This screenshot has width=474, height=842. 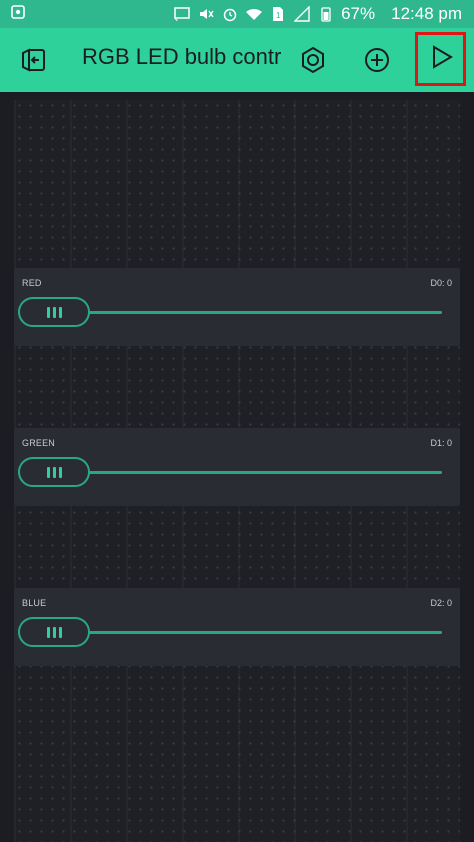 I want to click on widget-pin-value: D2: 0, so click(x=441, y=603).